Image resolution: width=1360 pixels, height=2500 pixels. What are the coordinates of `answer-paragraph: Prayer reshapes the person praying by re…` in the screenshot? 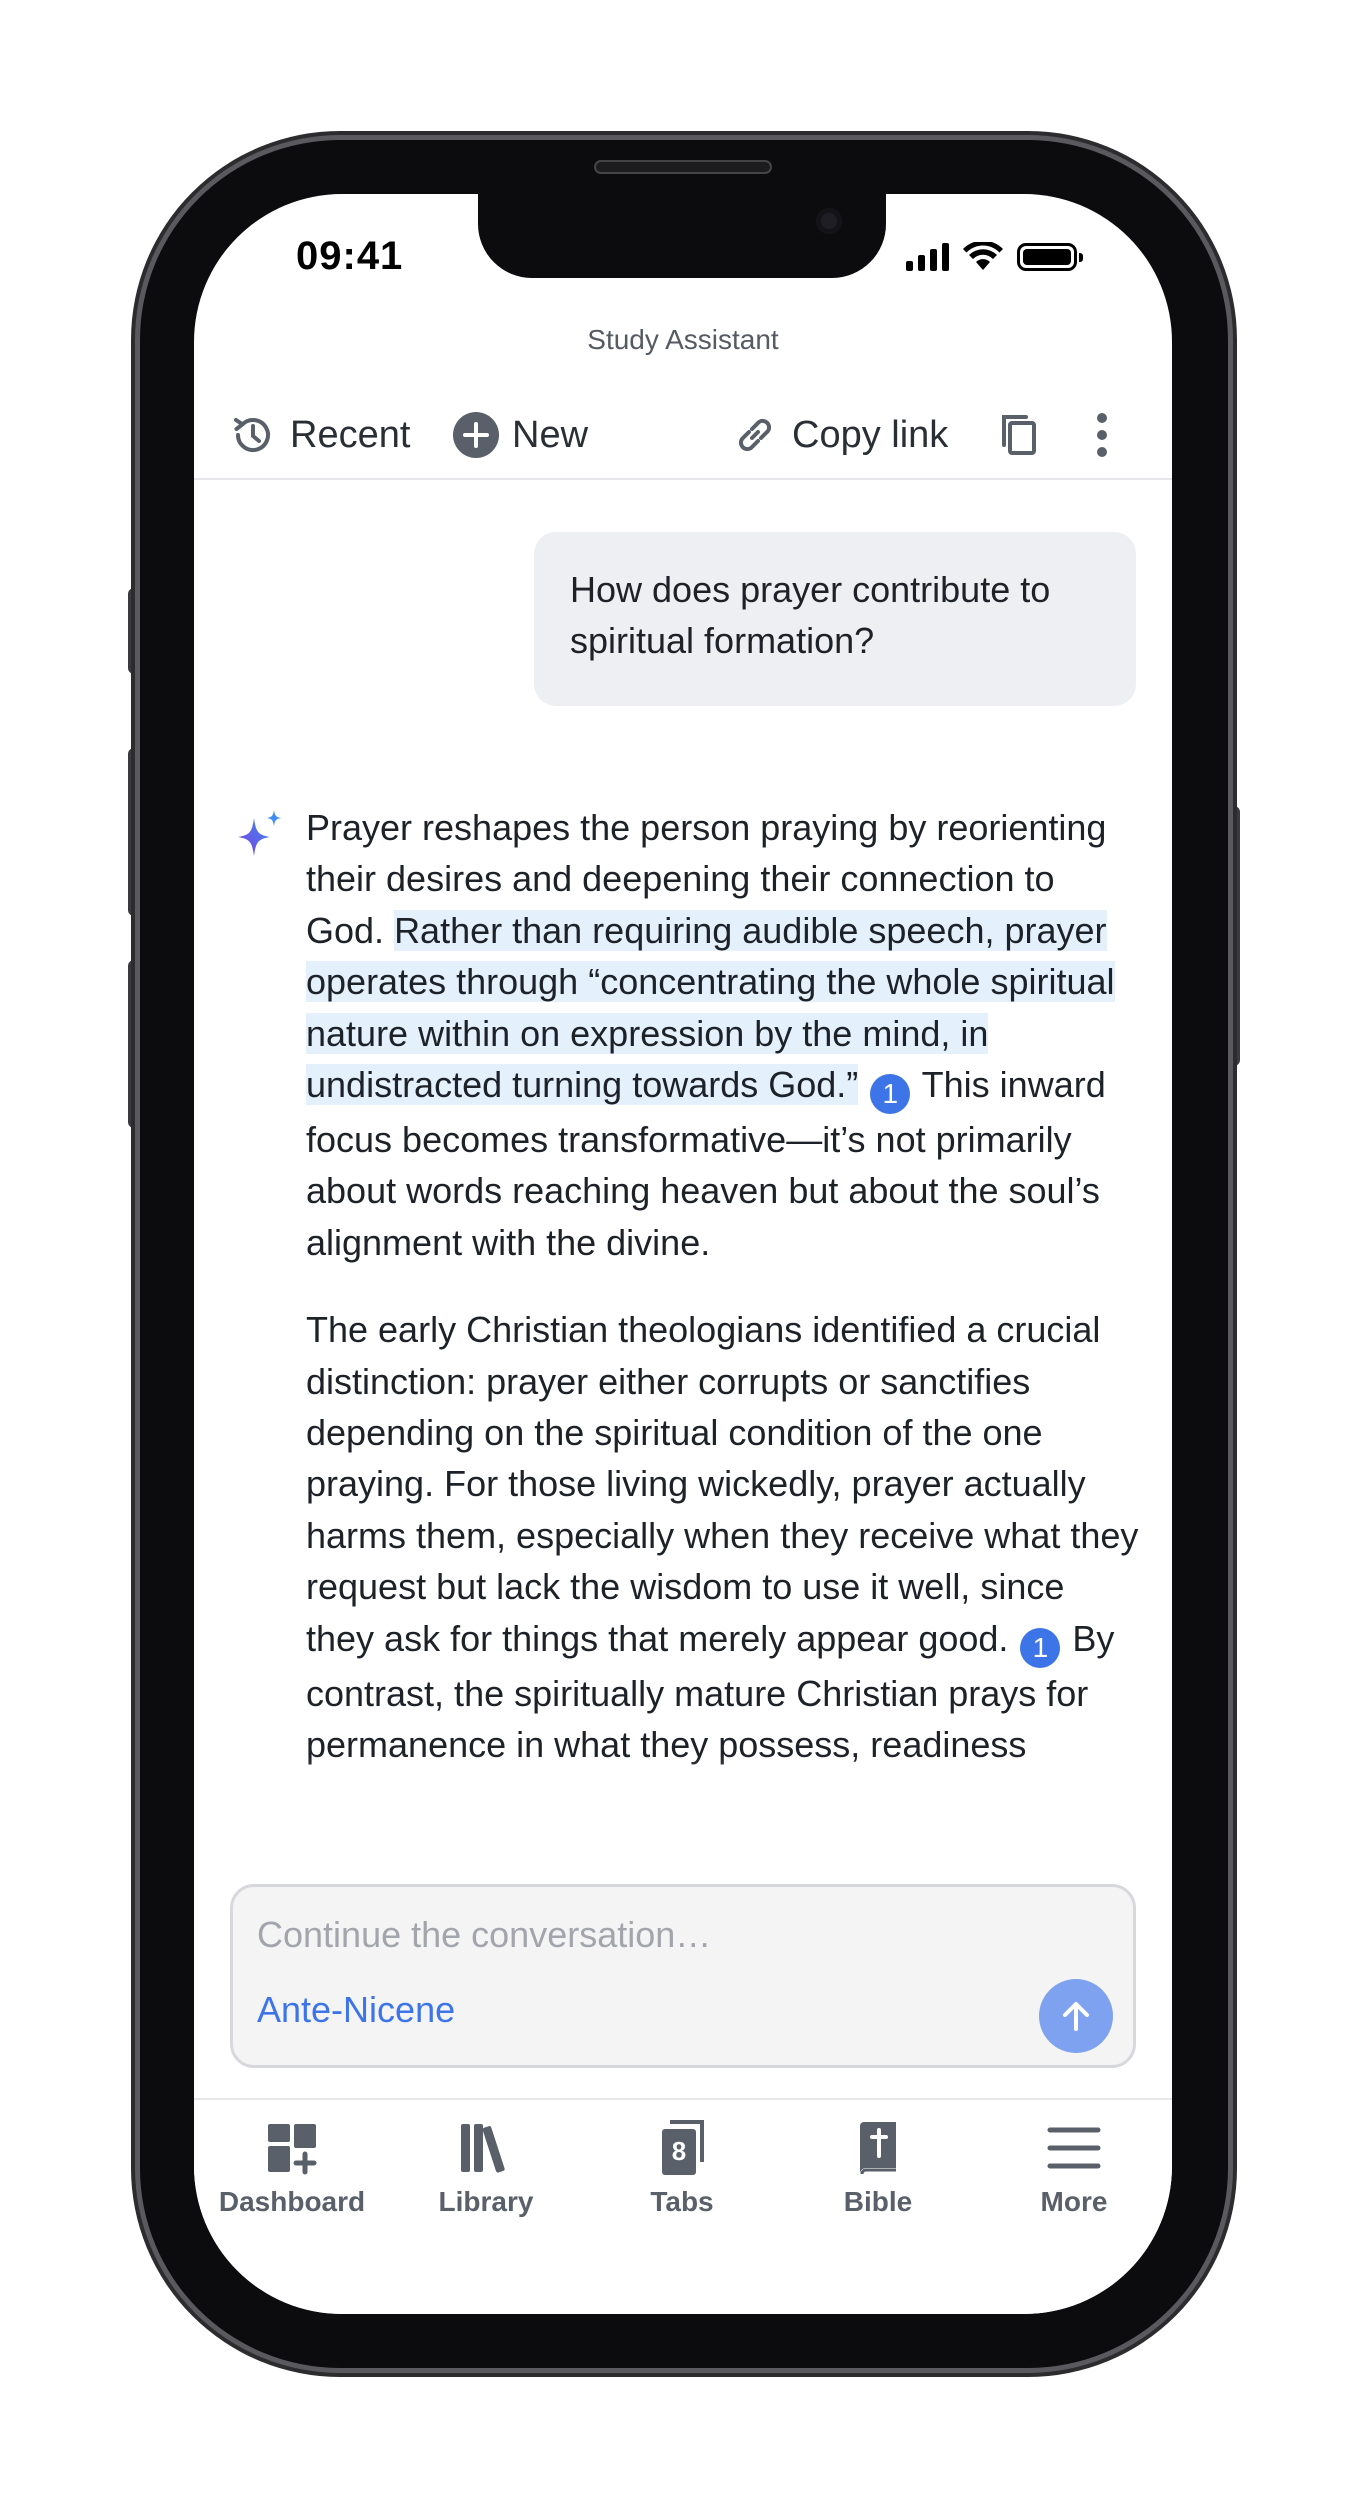 It's located at (724, 1035).